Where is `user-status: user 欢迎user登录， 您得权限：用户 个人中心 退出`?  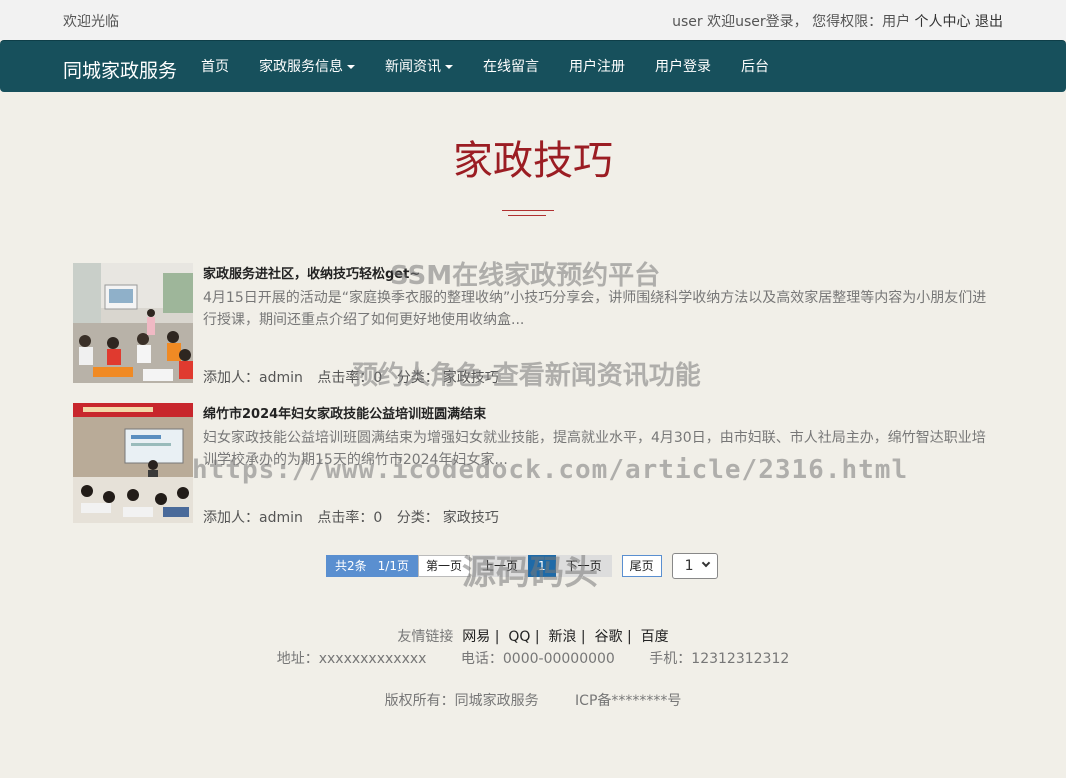 user-status: user 欢迎user登录， 您得权限：用户 个人中心 退出 is located at coordinates (837, 21).